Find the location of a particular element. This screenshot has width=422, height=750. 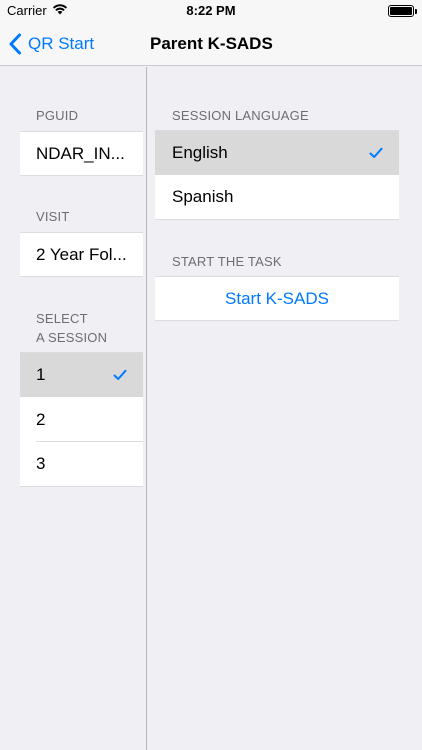

status-bar: Carrier 8:22 PM is located at coordinates (211, 11).